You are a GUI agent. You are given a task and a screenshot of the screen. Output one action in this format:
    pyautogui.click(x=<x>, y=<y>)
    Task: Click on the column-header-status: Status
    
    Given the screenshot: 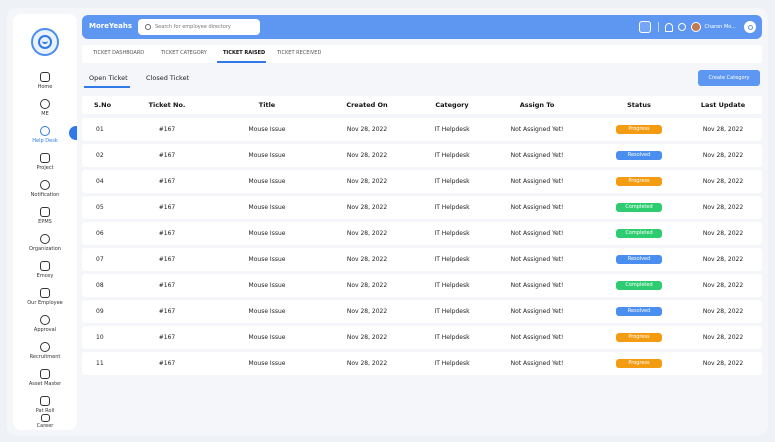 What is the action you would take?
    pyautogui.click(x=639, y=105)
    